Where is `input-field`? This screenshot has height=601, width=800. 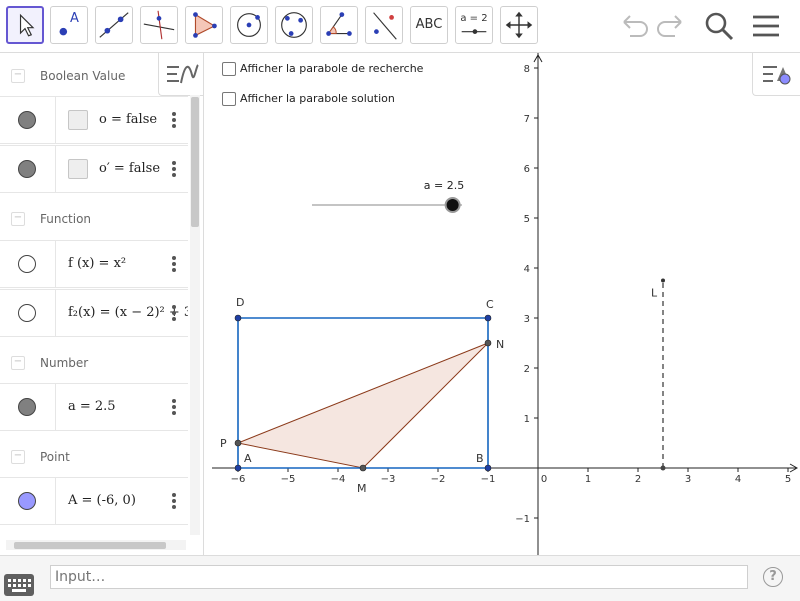 input-field is located at coordinates (399, 577).